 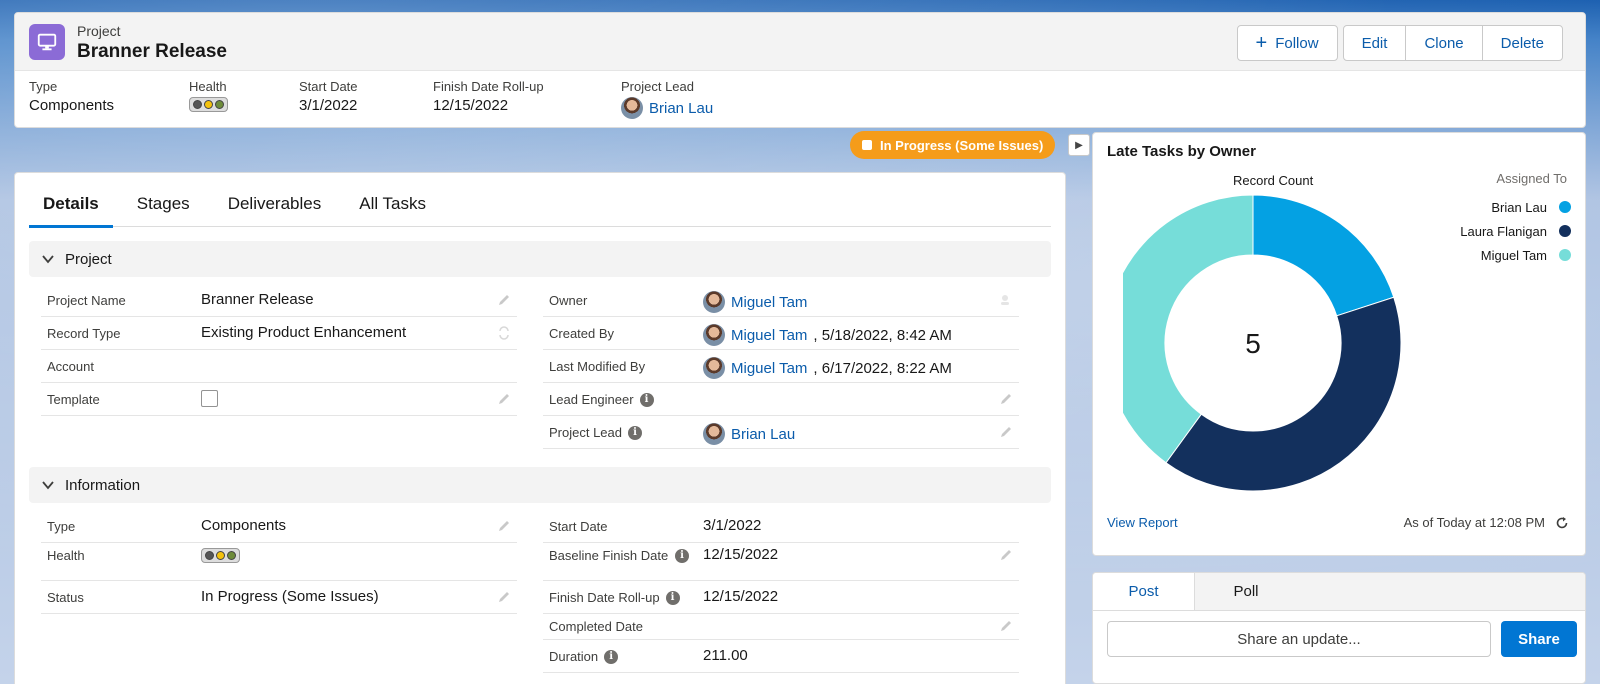 What do you see at coordinates (1531, 178) in the screenshot?
I see `legend-title: Assigned To` at bounding box center [1531, 178].